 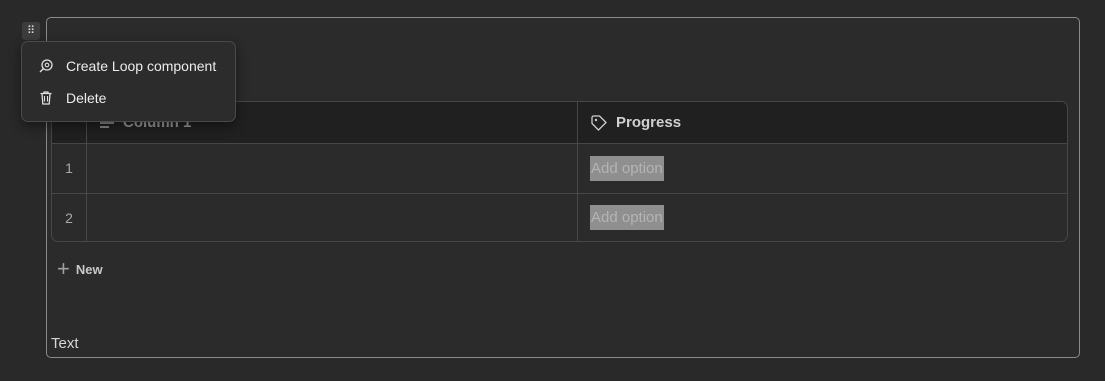 I want to click on table-row: 1 Add option, so click(x=559, y=168).